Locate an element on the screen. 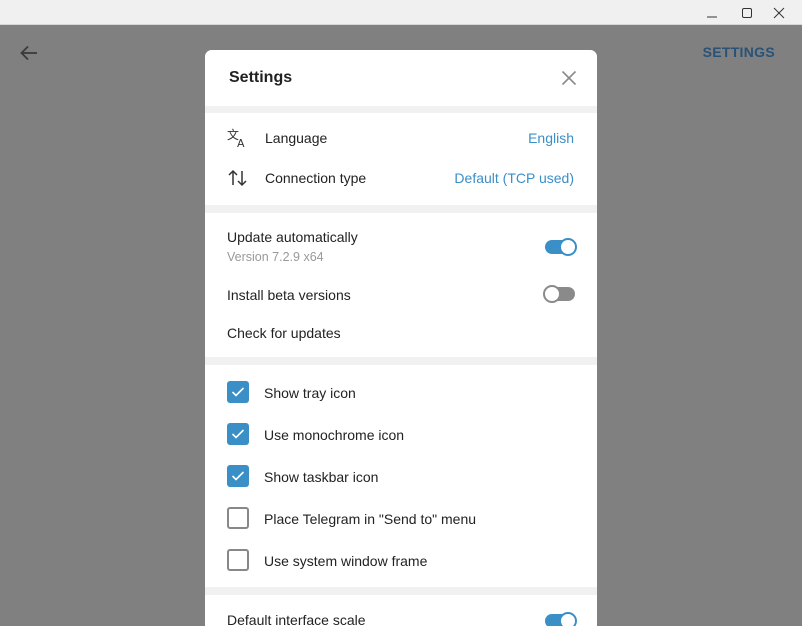  send-to-menu-checkbox is located at coordinates (238, 518).